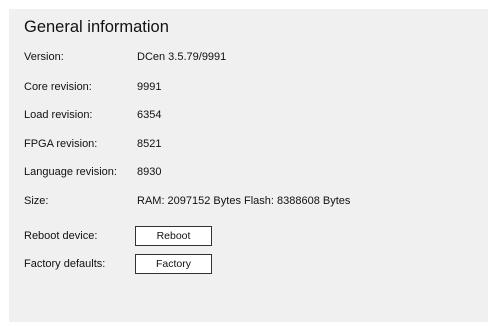 The width and height of the screenshot is (494, 327). I want to click on reboot-button: Reboot, so click(173, 236).